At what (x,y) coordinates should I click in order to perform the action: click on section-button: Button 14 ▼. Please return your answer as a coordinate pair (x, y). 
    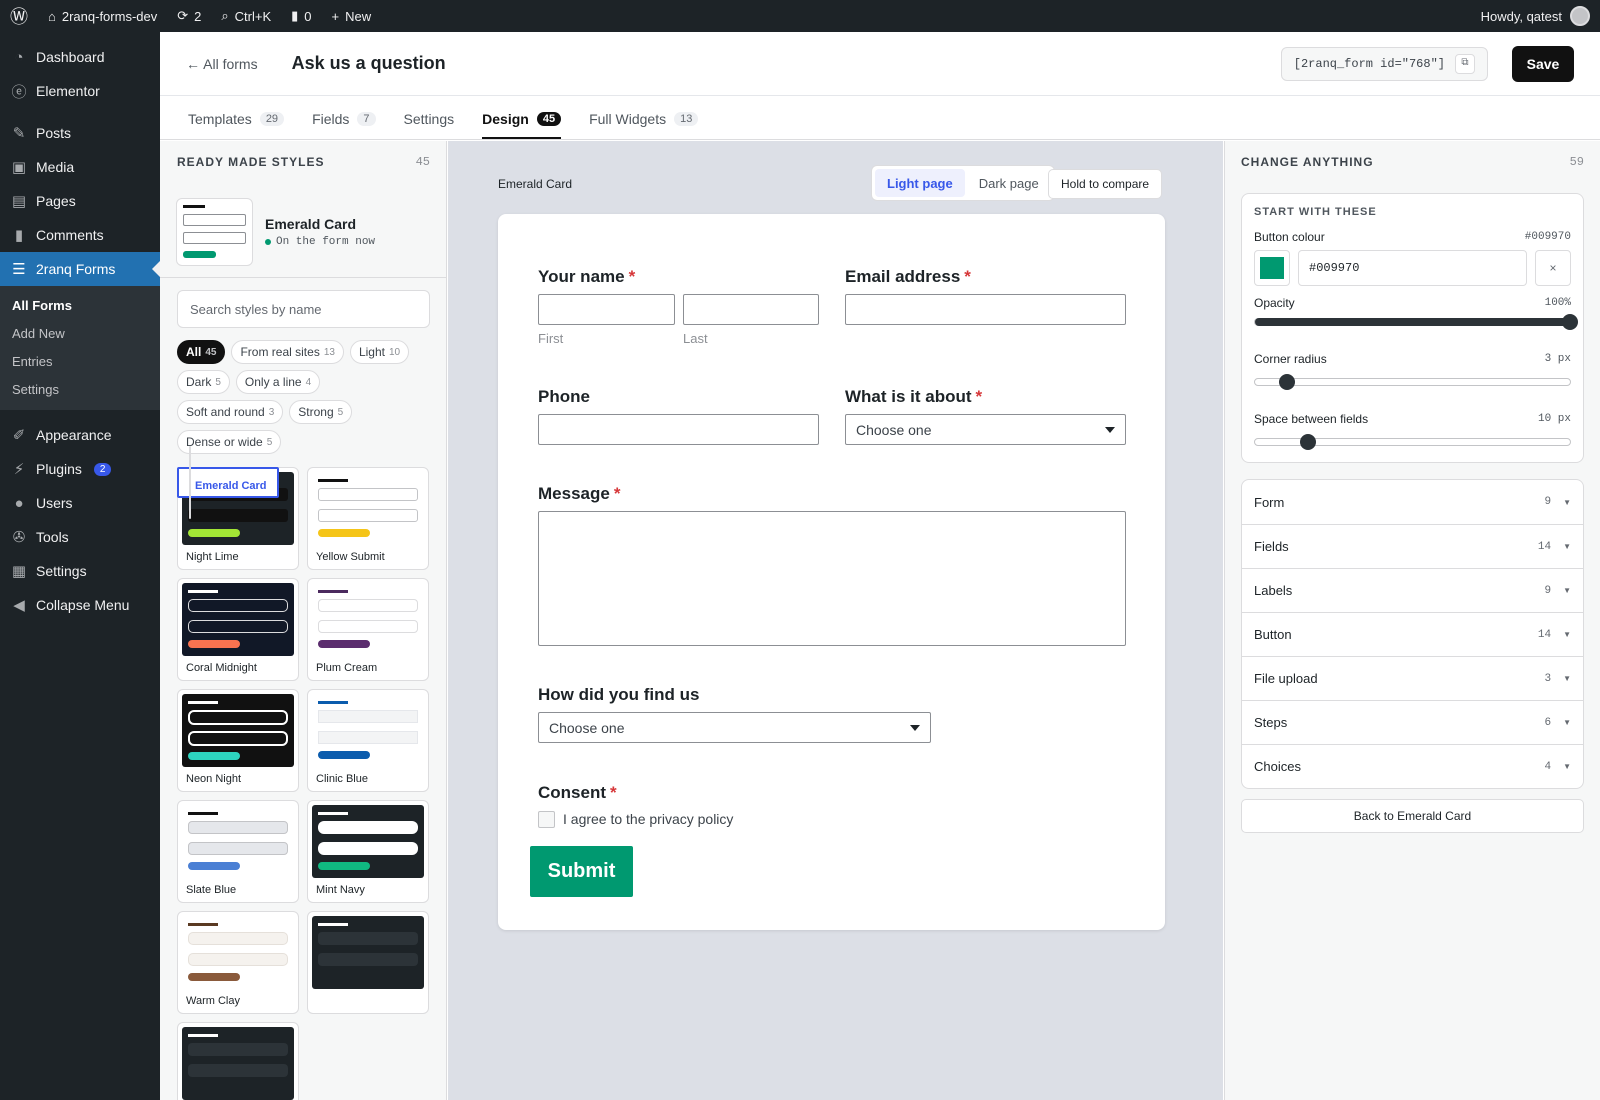
    Looking at the image, I should click on (1412, 634).